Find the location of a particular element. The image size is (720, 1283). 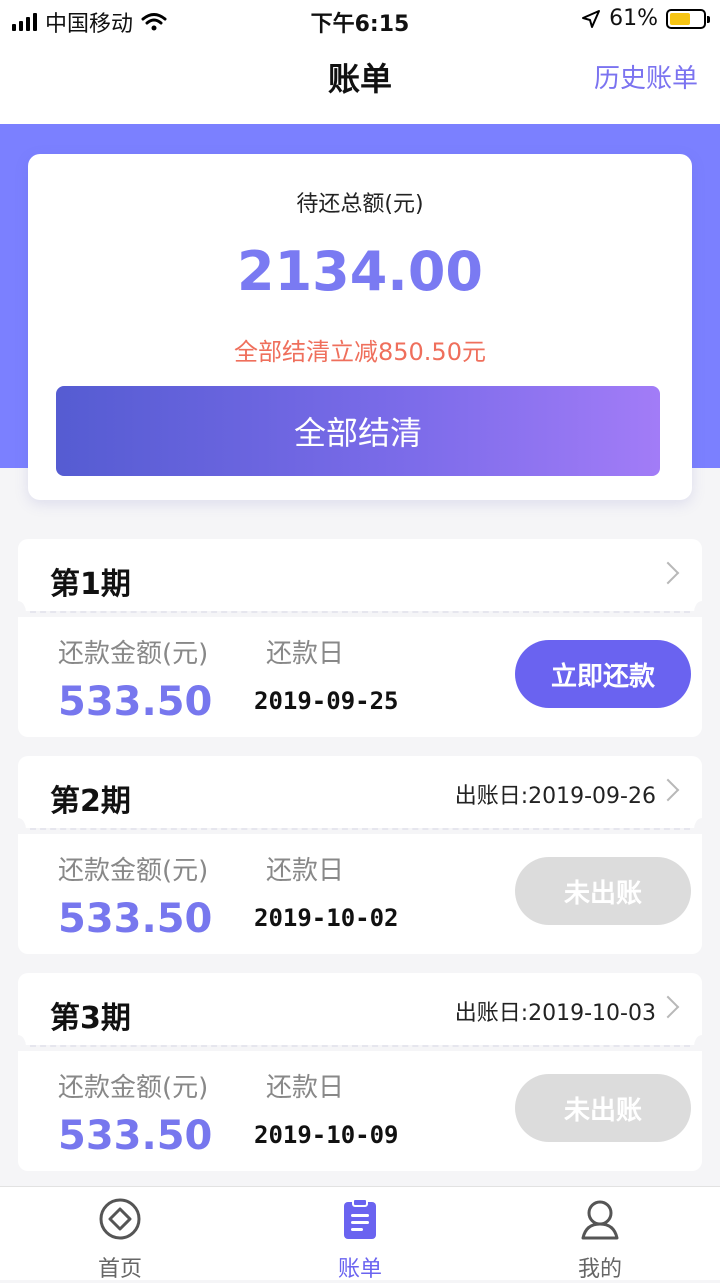

tab-profile-label: 我的 is located at coordinates (599, 1269).